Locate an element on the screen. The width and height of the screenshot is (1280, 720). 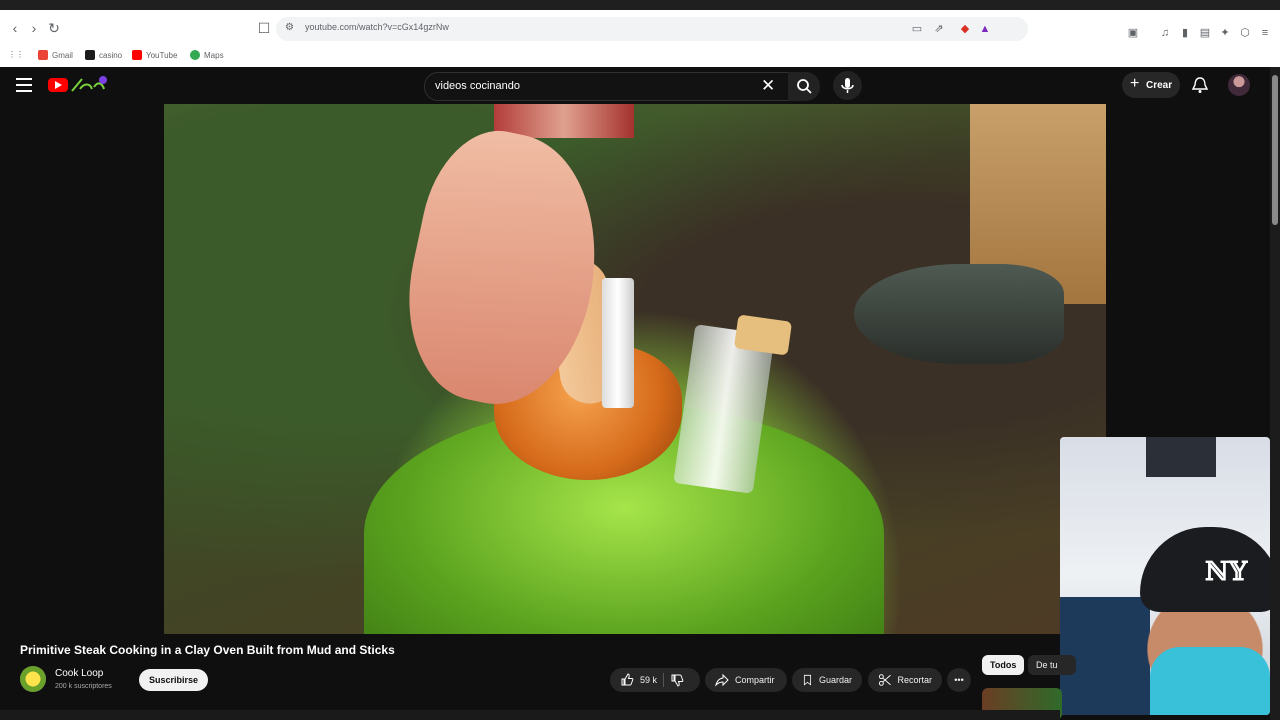
voice-search-button is located at coordinates (847, 85).